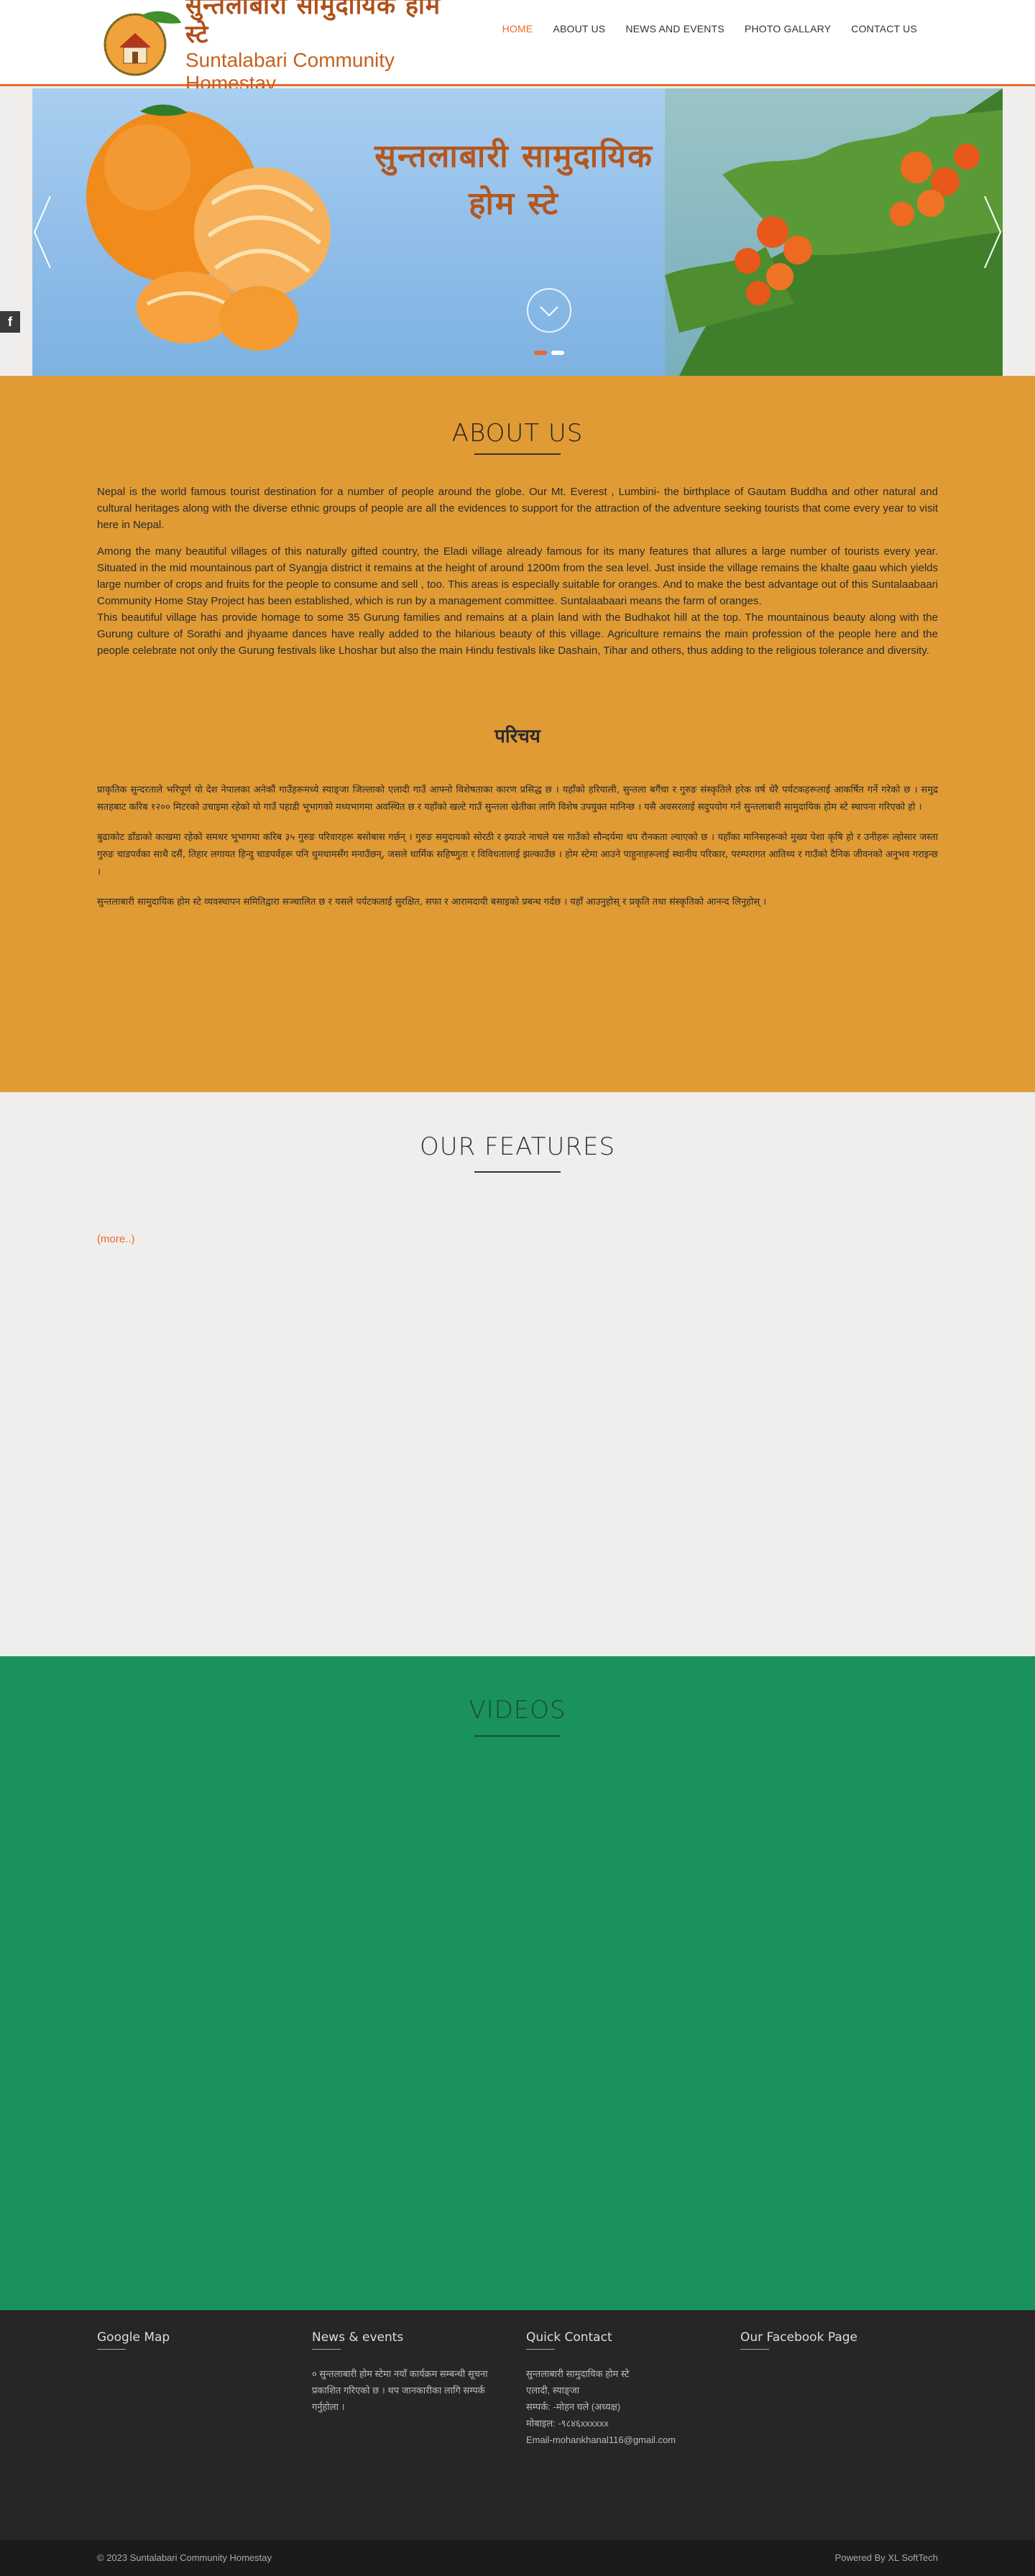  Describe the element at coordinates (798, 2337) in the screenshot. I see `footer-facebook-title: Our Facebook Page` at that location.